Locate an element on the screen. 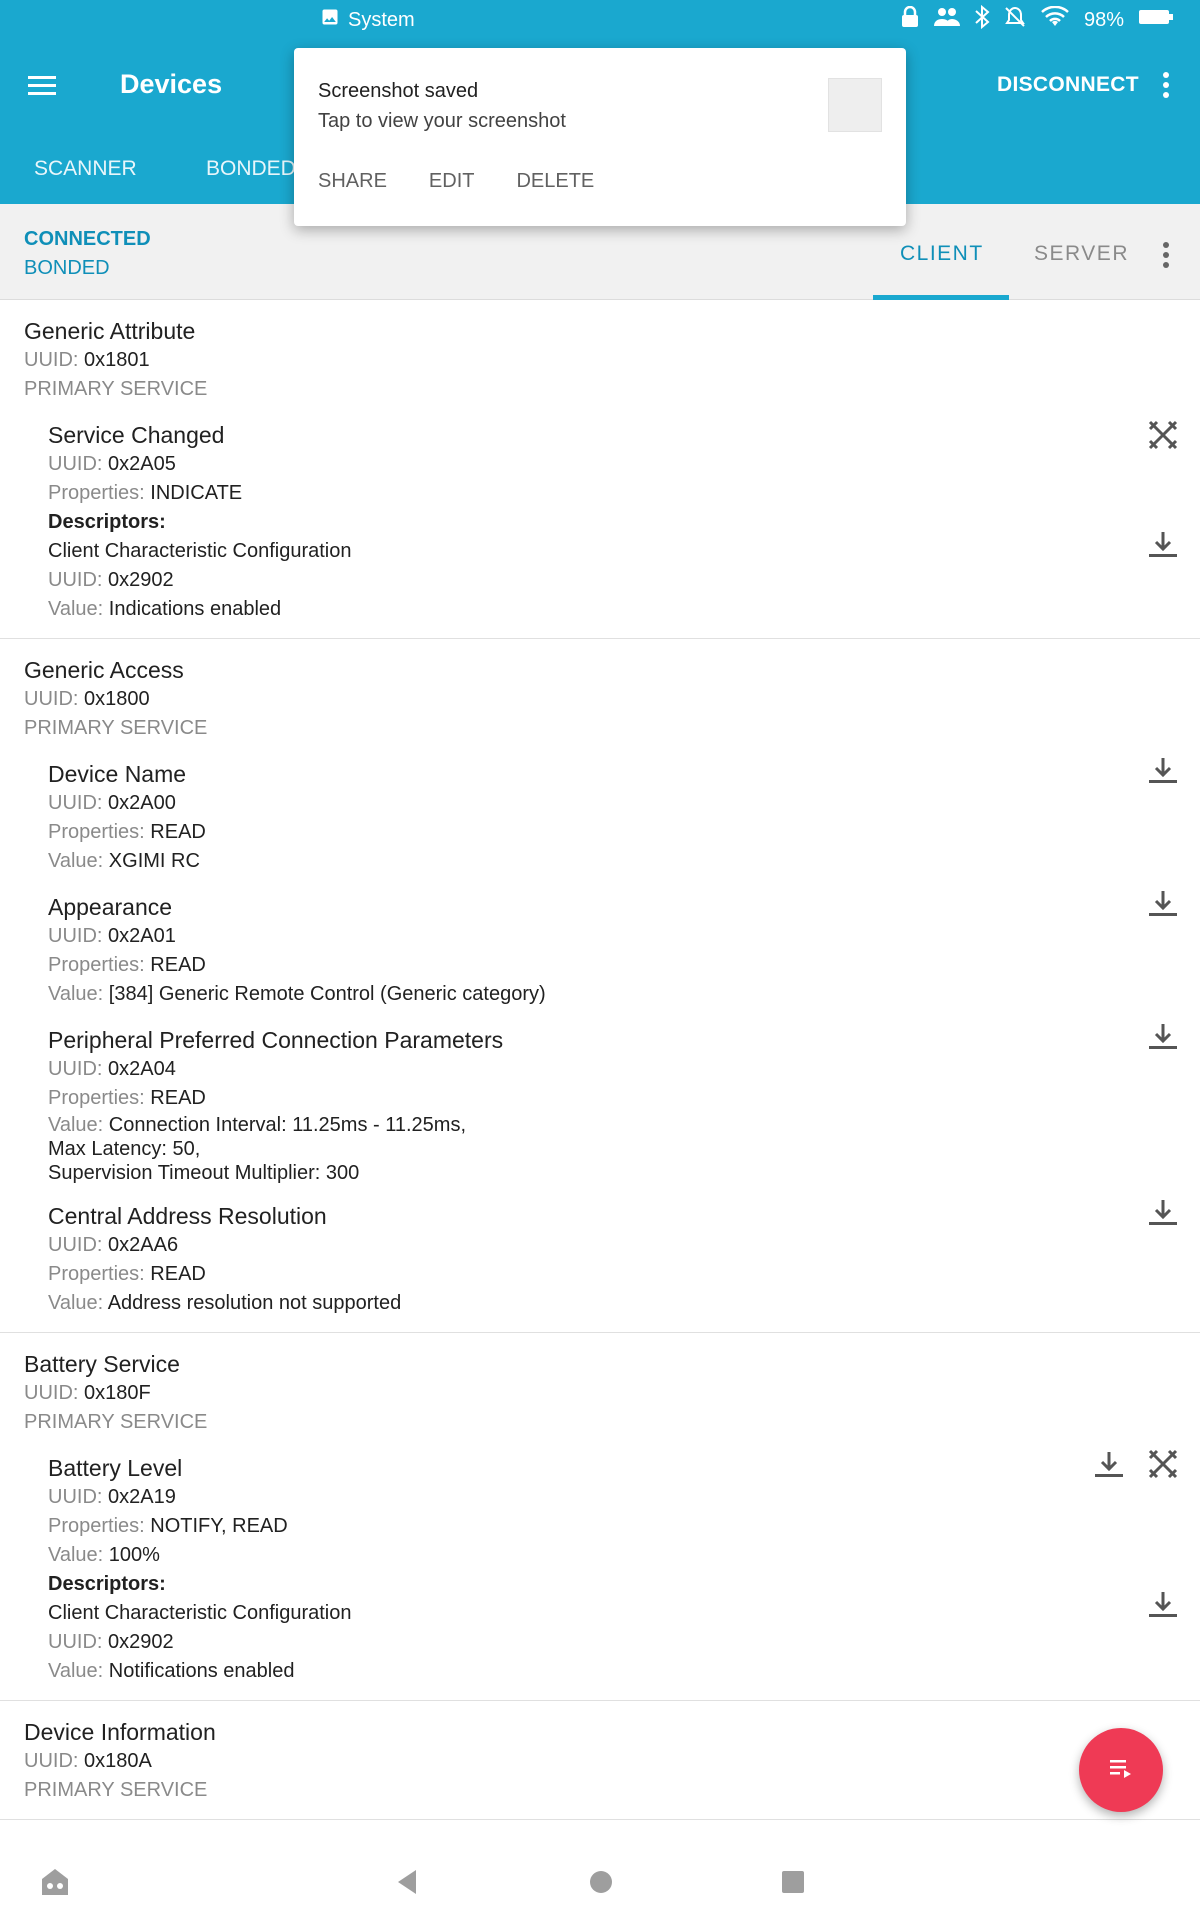 Image resolution: width=1200 pixels, height=1920 pixels. share-button: SHARE is located at coordinates (352, 181).